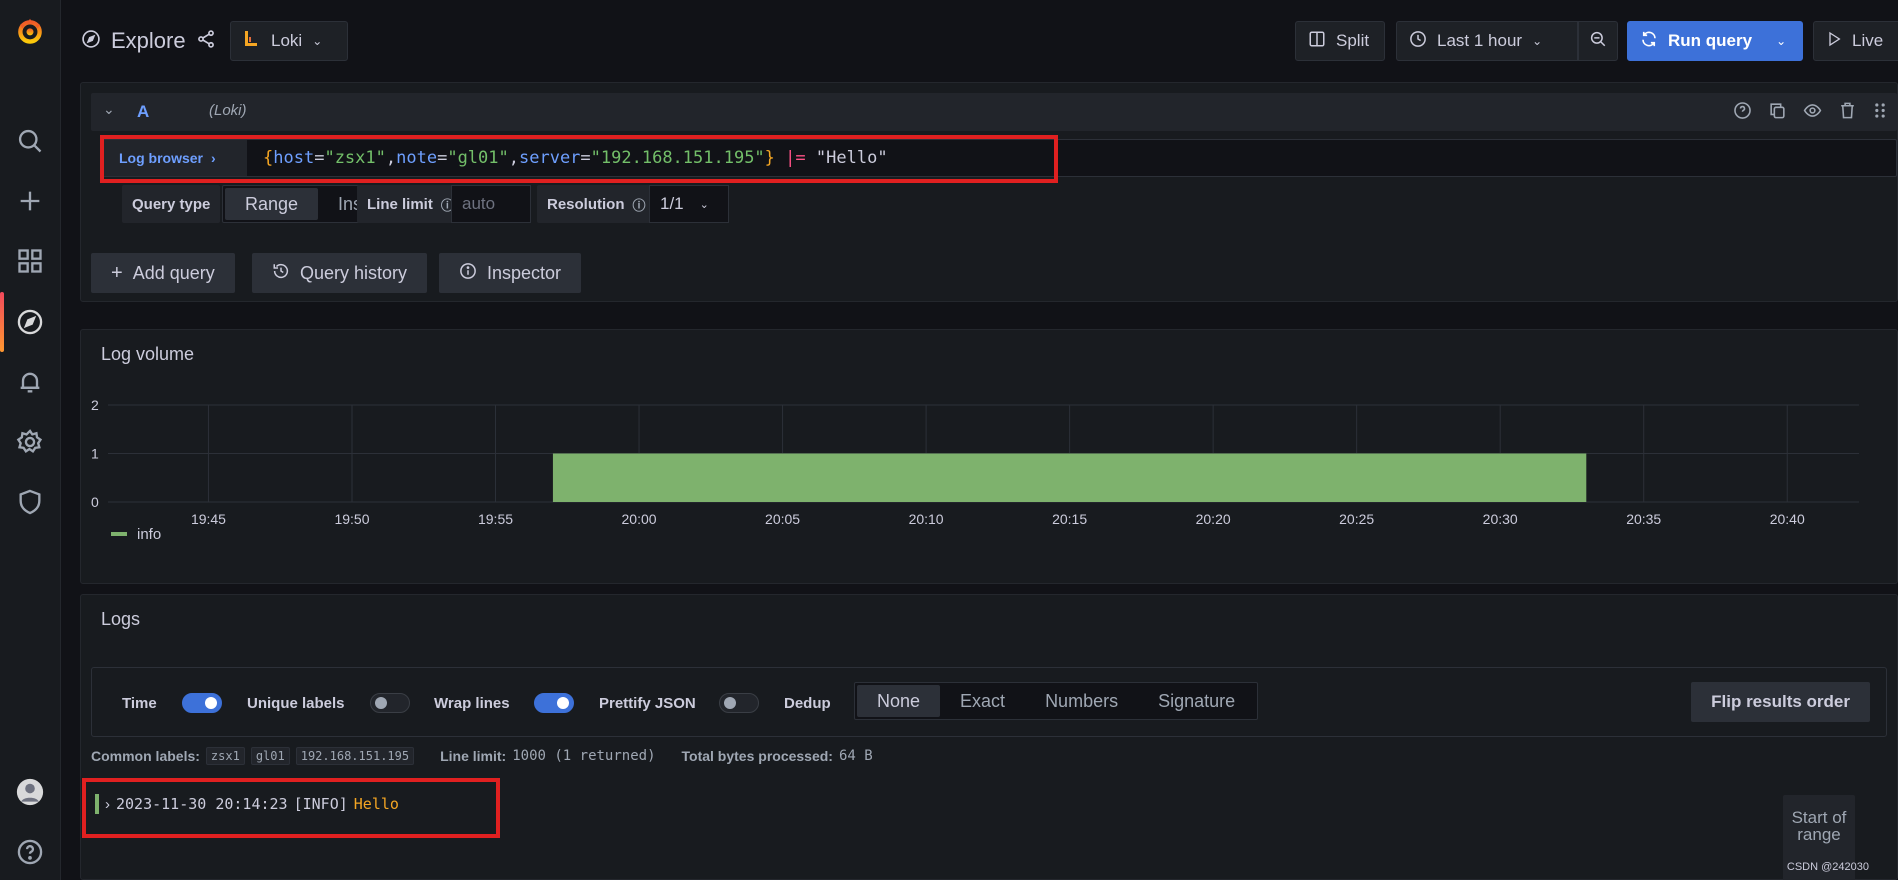 The image size is (1898, 880). What do you see at coordinates (1340, 41) in the screenshot?
I see `split-button: Split` at bounding box center [1340, 41].